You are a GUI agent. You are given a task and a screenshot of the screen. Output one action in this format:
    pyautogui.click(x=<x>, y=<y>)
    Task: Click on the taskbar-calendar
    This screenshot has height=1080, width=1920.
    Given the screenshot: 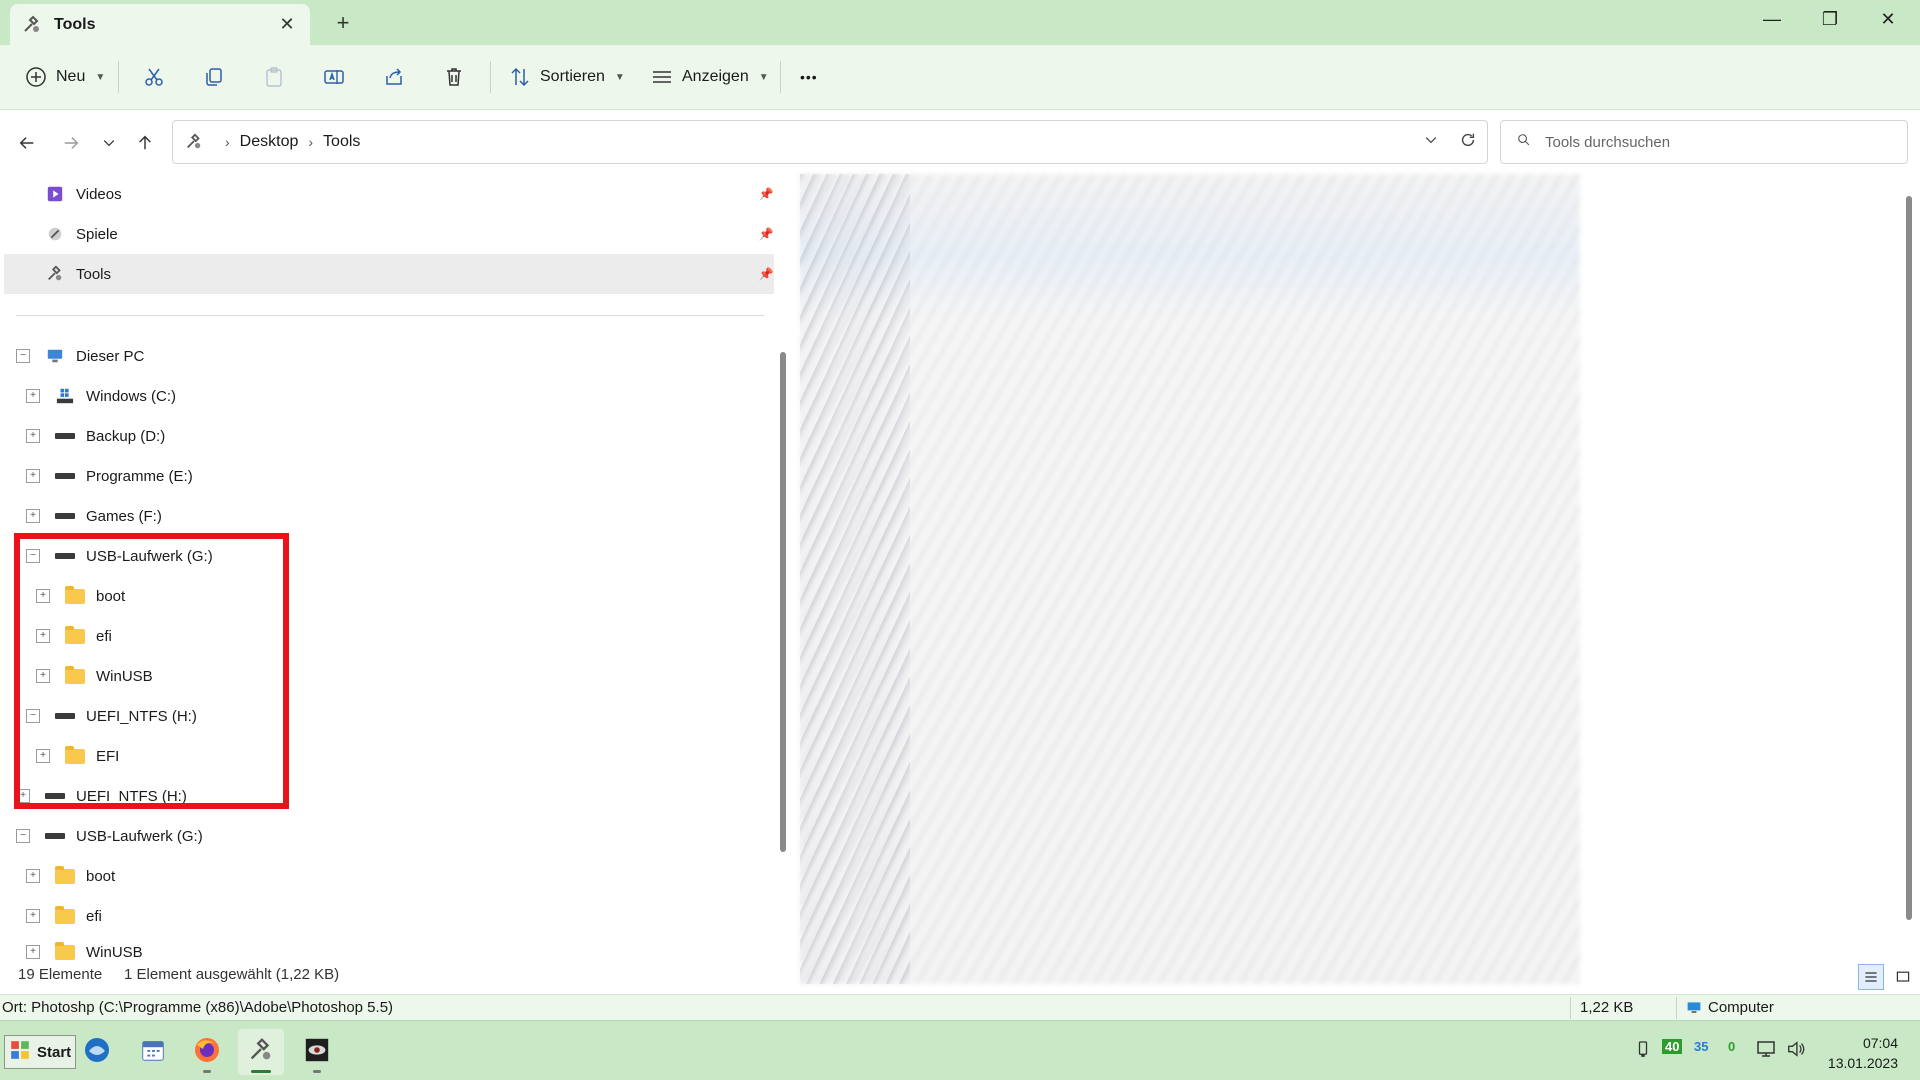 What is the action you would take?
    pyautogui.click(x=153, y=1052)
    